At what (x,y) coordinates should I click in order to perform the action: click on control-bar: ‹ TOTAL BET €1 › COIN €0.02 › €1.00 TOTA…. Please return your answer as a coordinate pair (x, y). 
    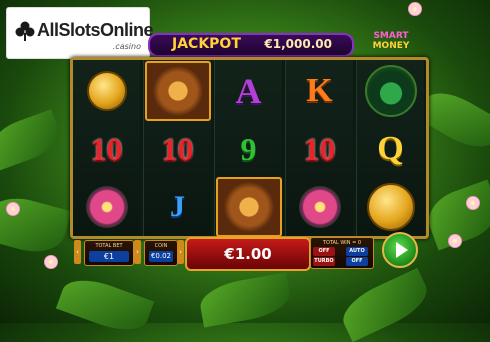
    Looking at the image, I should click on (247, 254).